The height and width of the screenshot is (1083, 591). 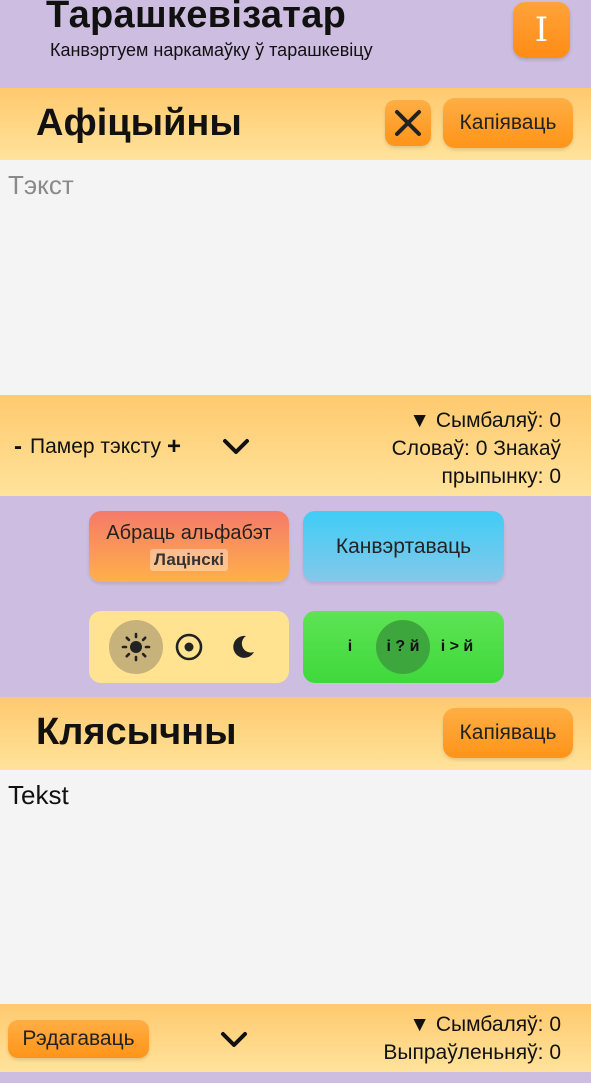 I want to click on font-size-increase-button: +, so click(x=174, y=447).